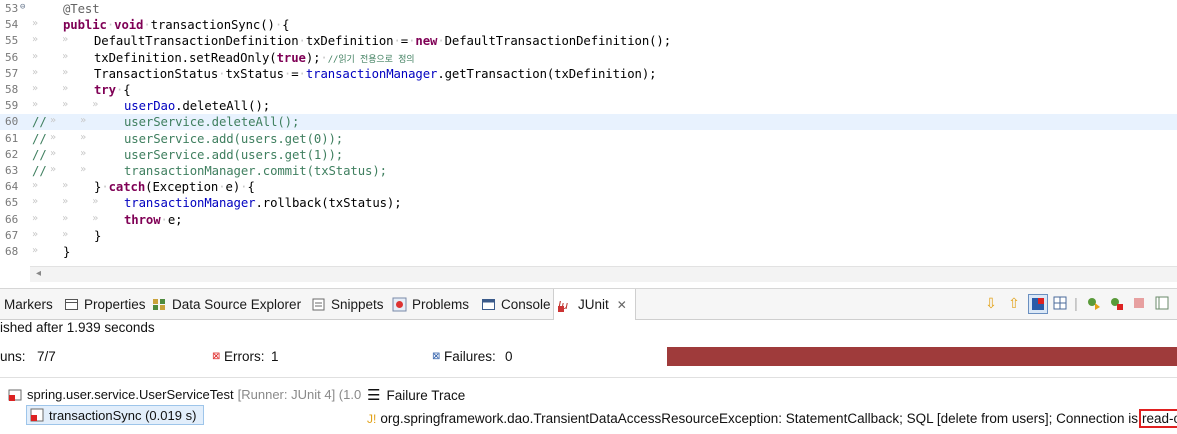 This screenshot has height=434, width=1177. What do you see at coordinates (426, 395) in the screenshot?
I see `failure-trace-label: Failure Trace` at bounding box center [426, 395].